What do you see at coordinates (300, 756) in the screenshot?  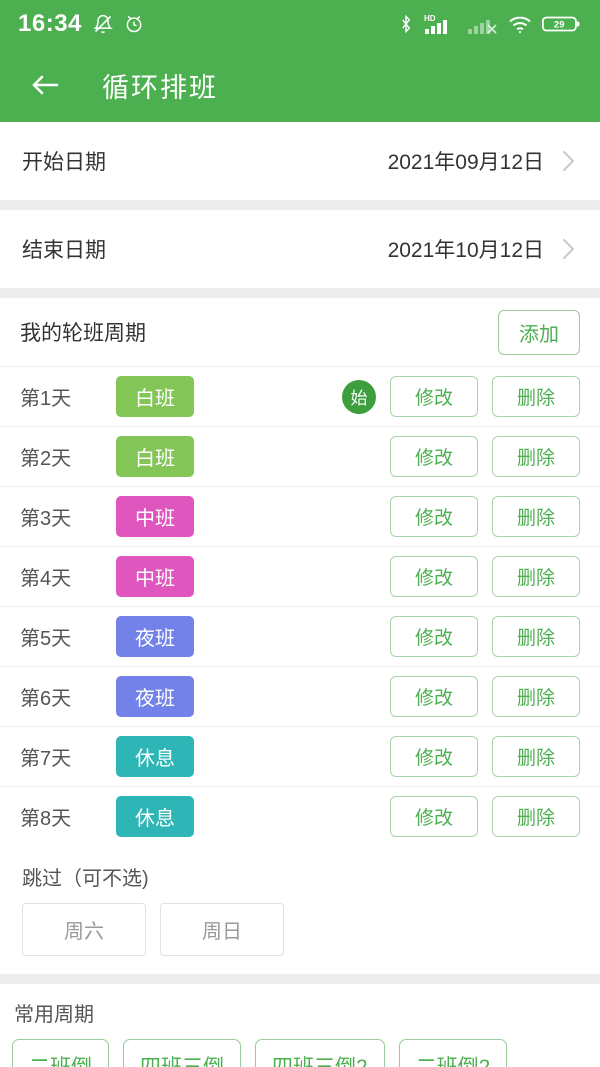 I see `table-row: 第7天 休息 始修改删除` at bounding box center [300, 756].